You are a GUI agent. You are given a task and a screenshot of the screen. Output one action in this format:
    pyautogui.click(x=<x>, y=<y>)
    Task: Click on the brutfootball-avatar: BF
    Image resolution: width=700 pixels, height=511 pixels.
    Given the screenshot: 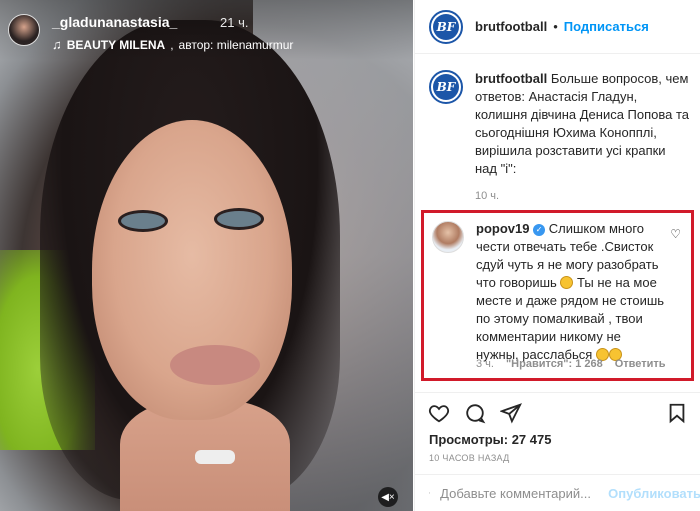 What is the action you would take?
    pyautogui.click(x=446, y=26)
    